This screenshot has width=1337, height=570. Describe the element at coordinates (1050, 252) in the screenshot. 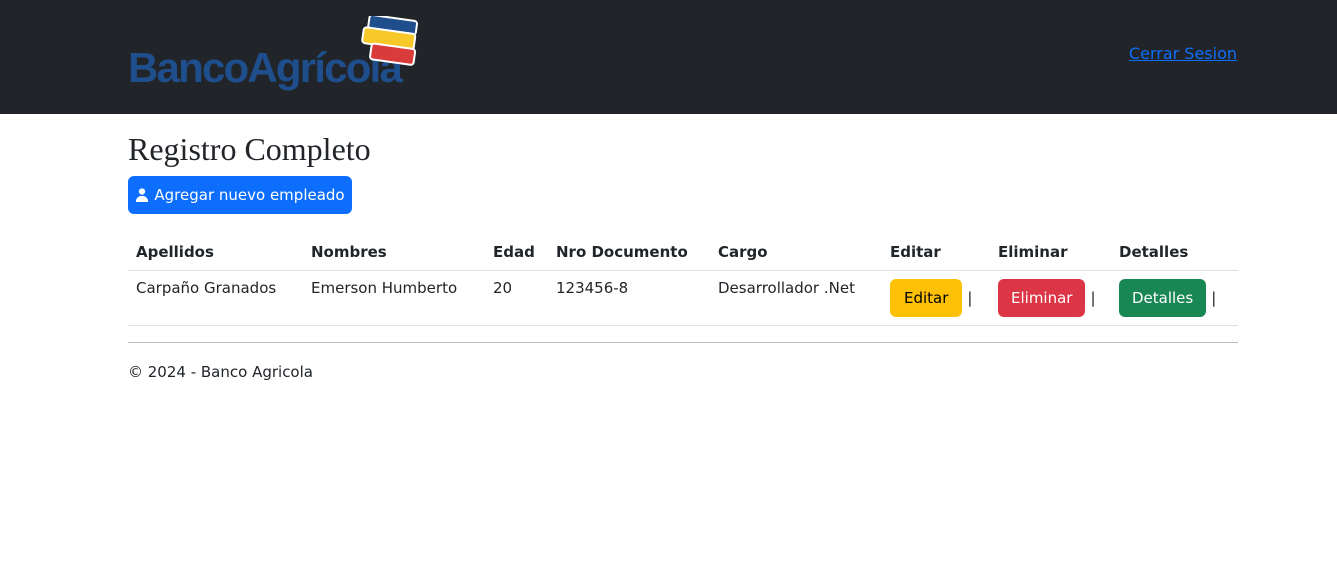

I see `column-header: Eliminar` at that location.